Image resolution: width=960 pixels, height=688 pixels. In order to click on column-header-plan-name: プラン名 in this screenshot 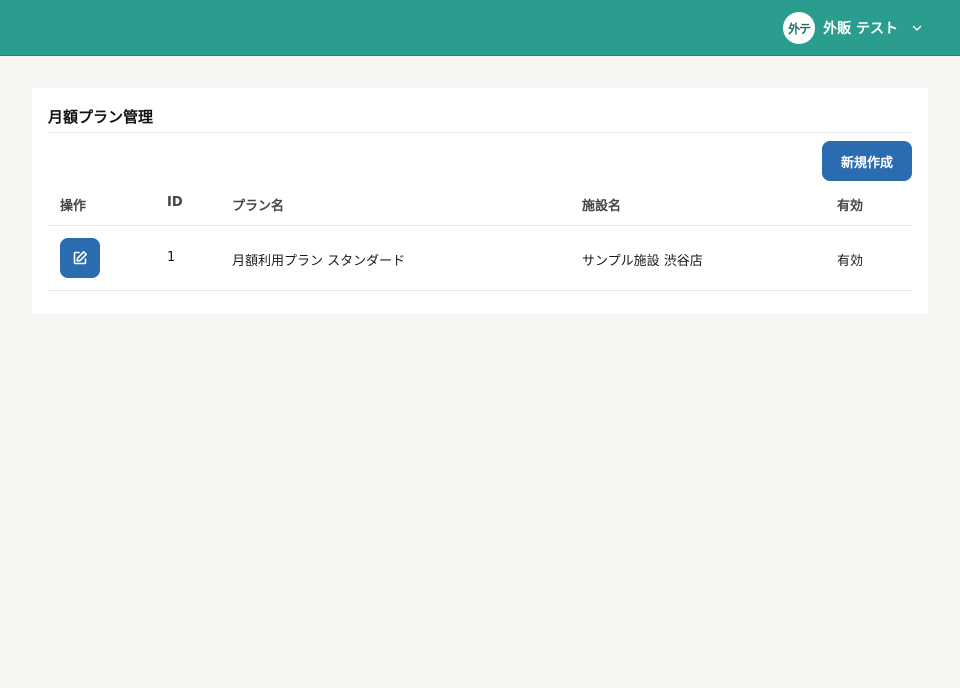, I will do `click(258, 206)`.